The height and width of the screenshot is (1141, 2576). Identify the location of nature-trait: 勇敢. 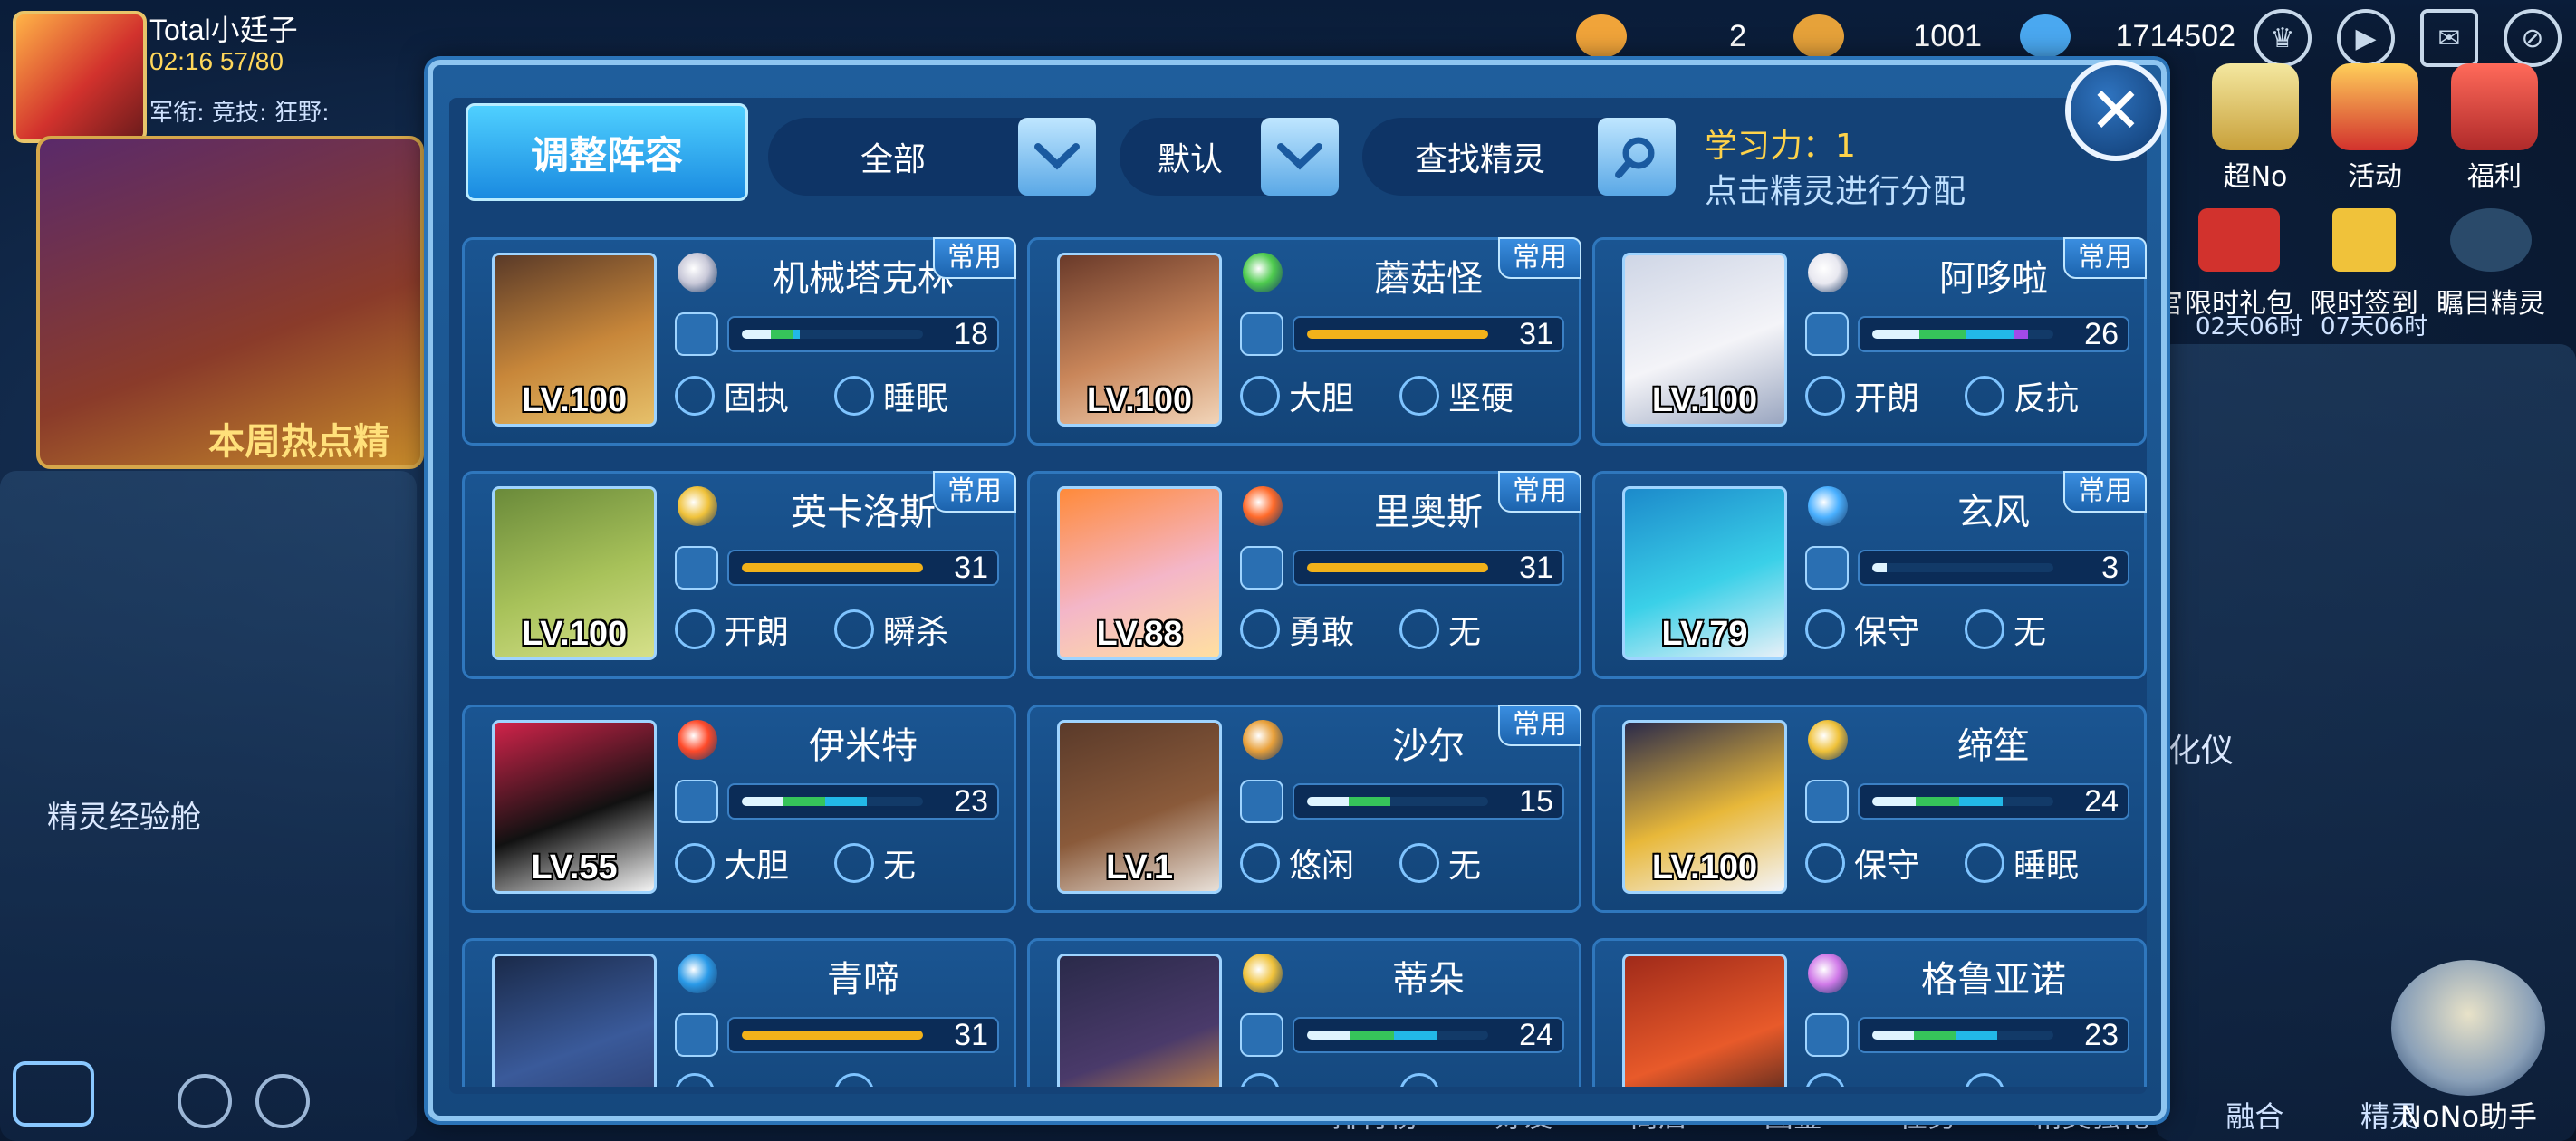
(1297, 629).